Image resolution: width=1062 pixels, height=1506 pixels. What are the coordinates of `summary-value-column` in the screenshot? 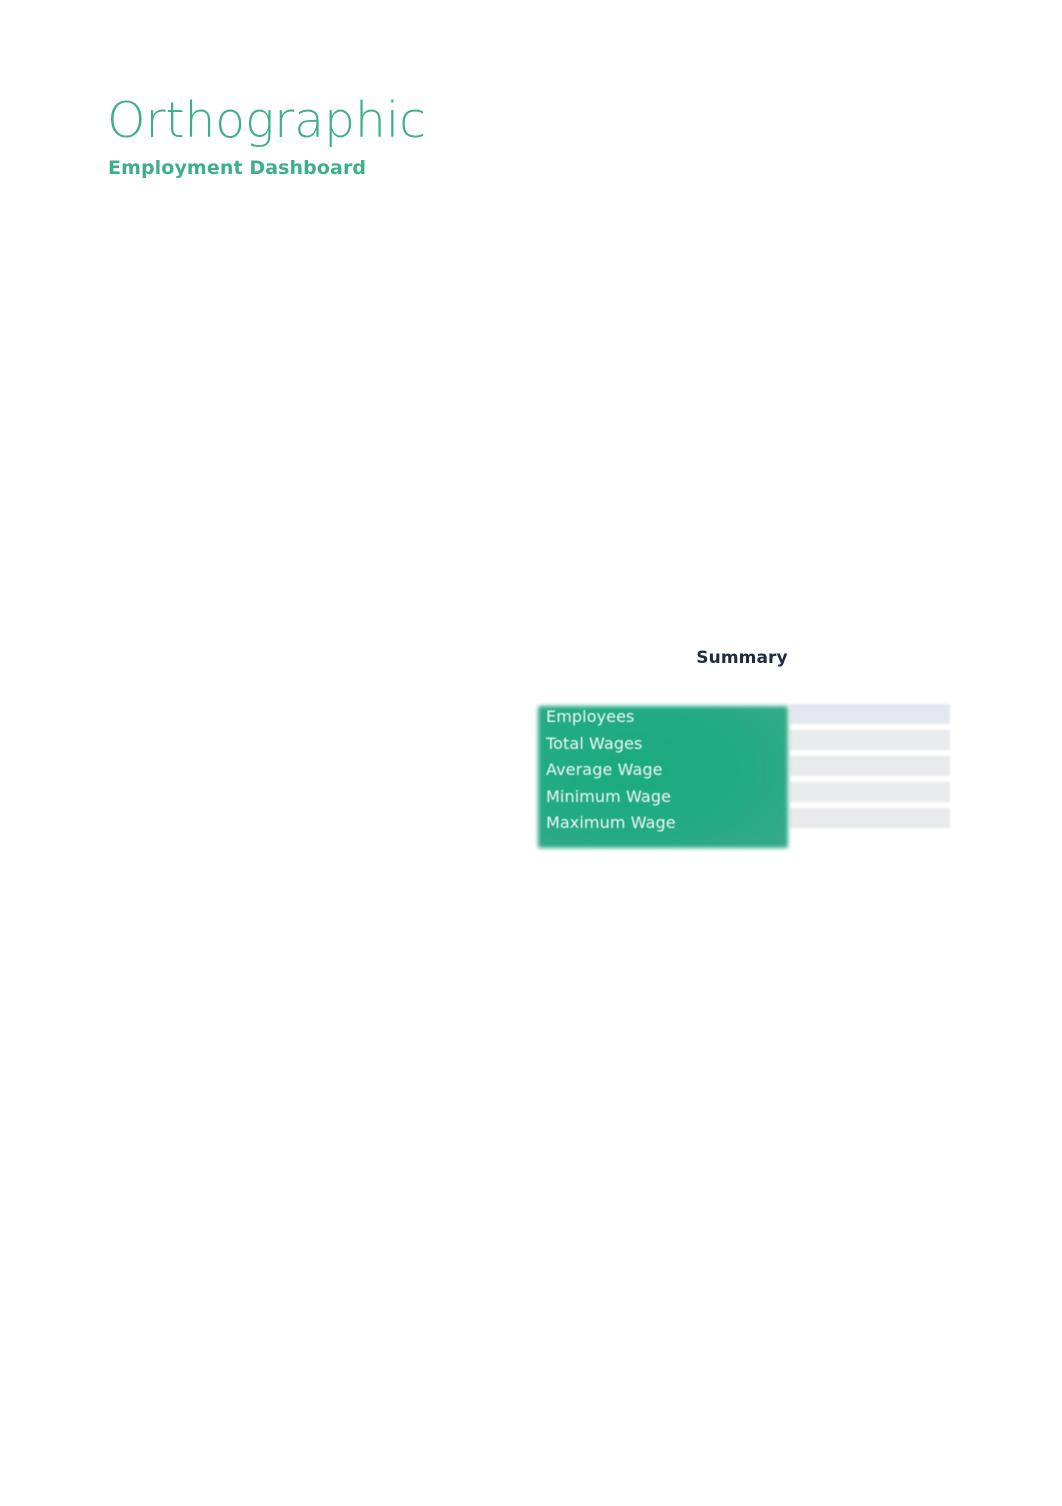 It's located at (870, 766).